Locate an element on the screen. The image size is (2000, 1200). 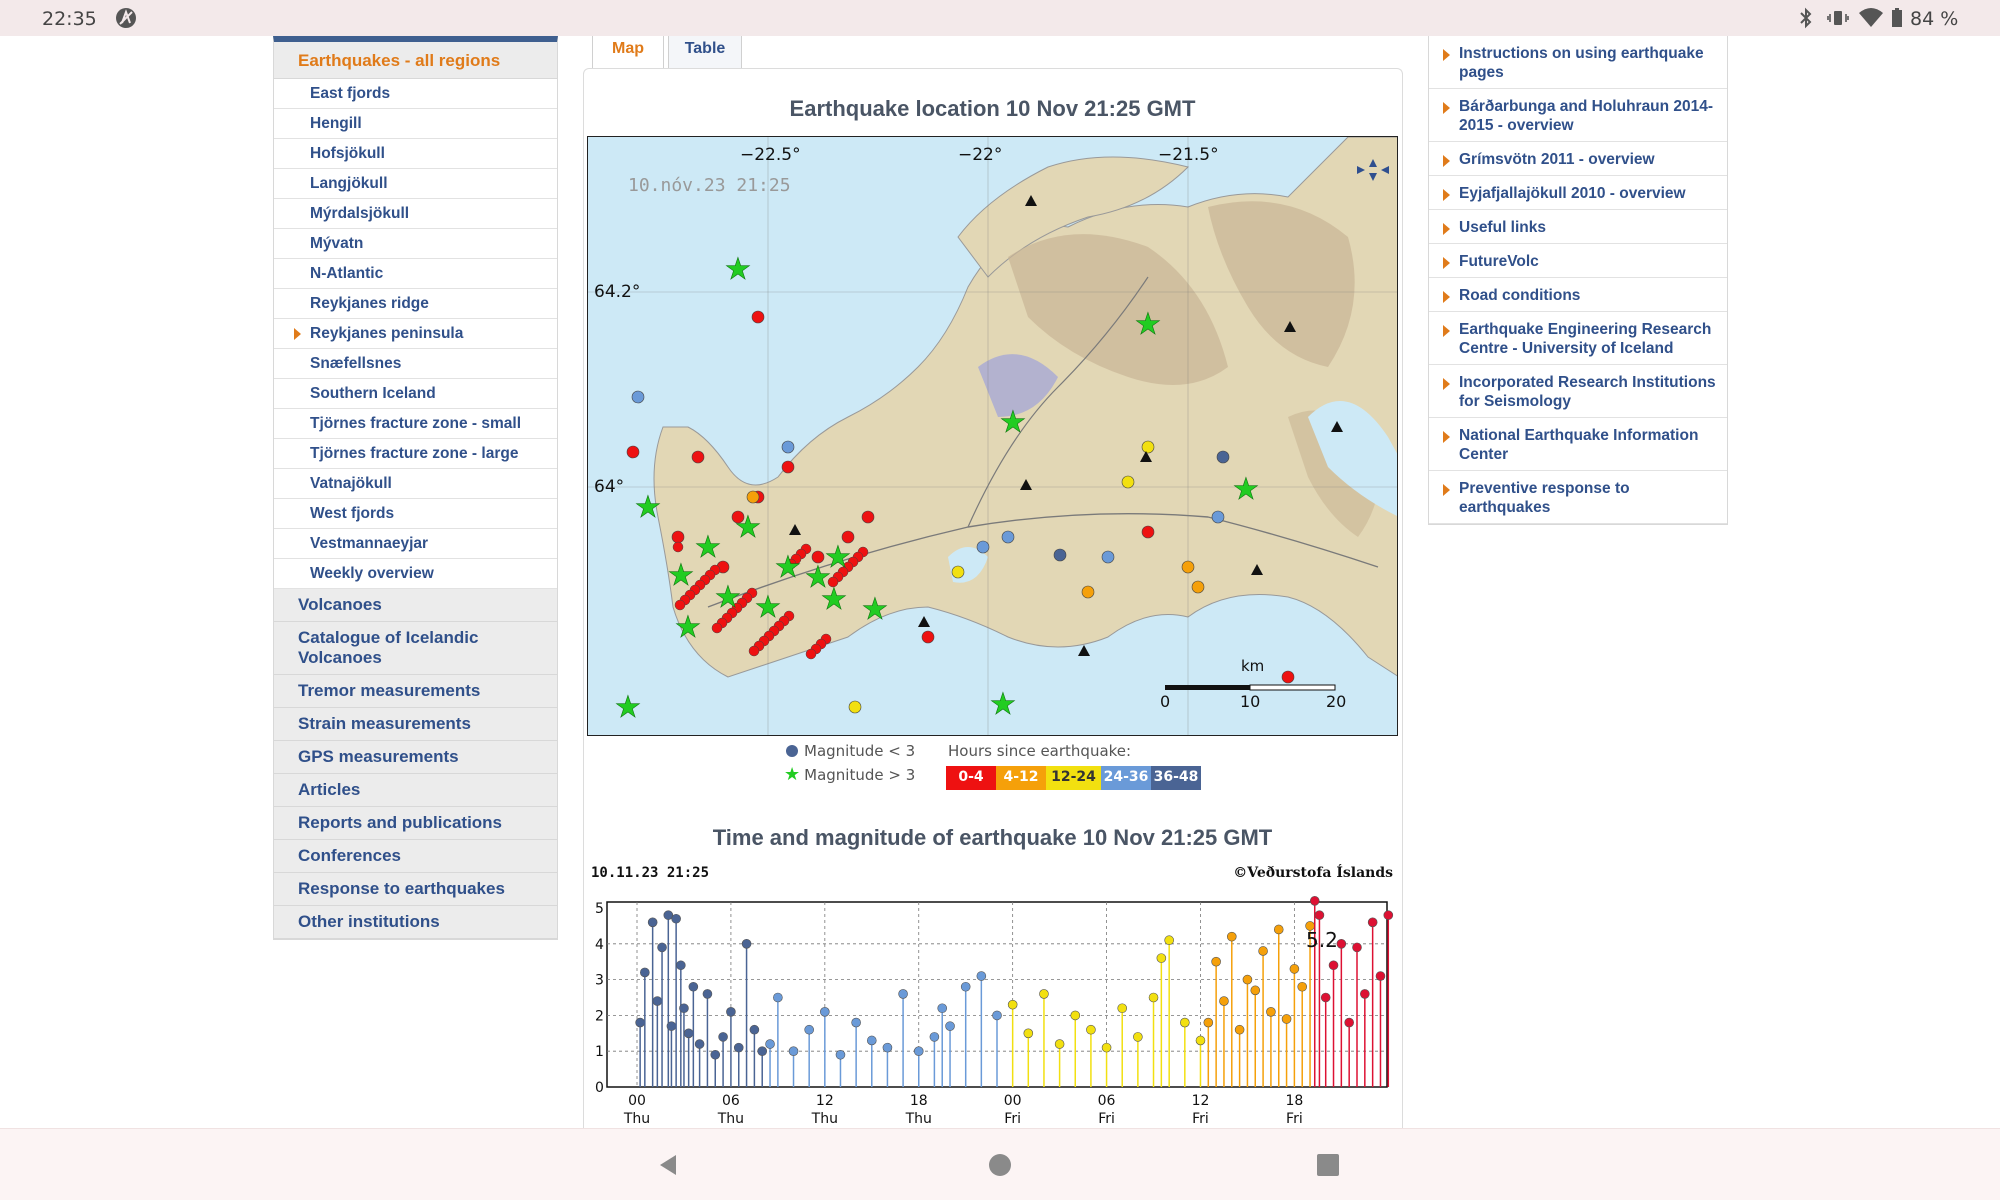
lon-label-2: −22° is located at coordinates (980, 155).